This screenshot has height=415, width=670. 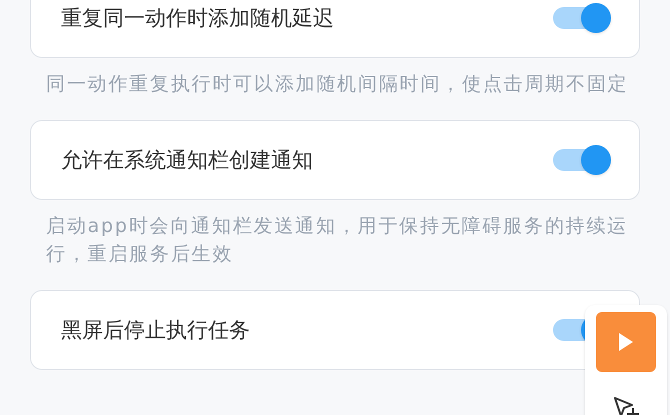 I want to click on play-button, so click(x=626, y=342).